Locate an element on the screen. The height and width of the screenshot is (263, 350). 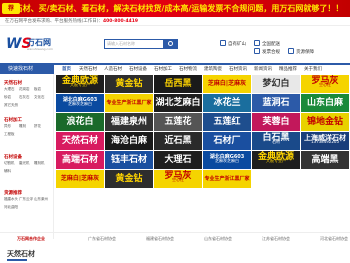
sidebar-item: 石灰石 is located at coordinates (26, 98).